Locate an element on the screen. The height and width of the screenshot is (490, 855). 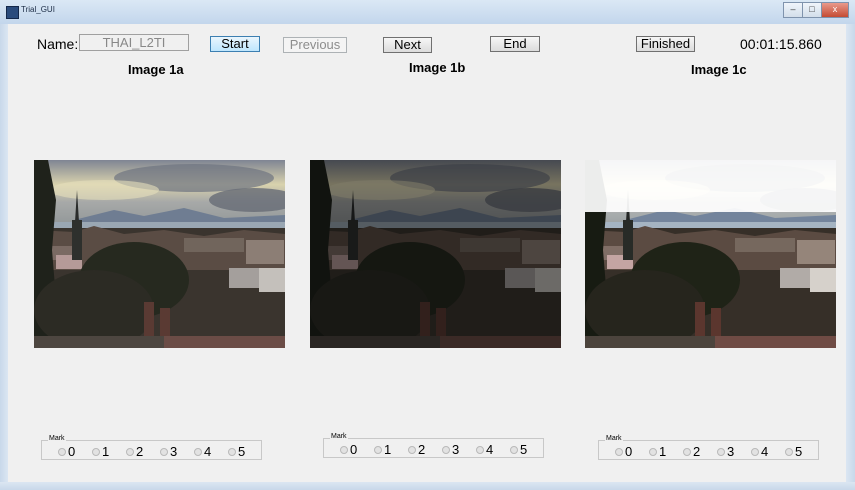
elapsed-timer: 00:01:15.860 is located at coordinates (781, 44).